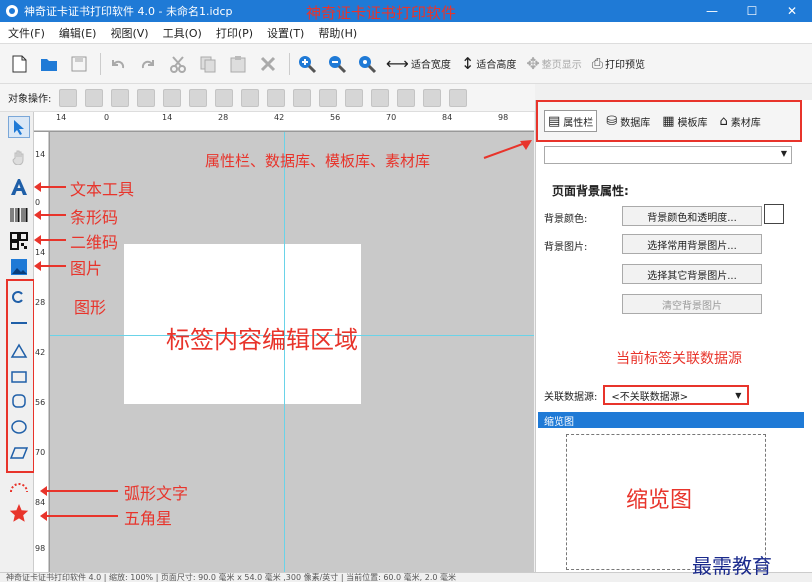 This screenshot has width=812, height=582. What do you see at coordinates (40, 548) in the screenshot?
I see `ruler-tick-label: 98` at bounding box center [40, 548].